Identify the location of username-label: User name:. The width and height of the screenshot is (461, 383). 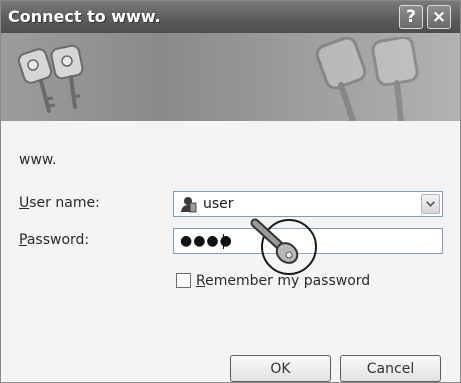
(59, 203).